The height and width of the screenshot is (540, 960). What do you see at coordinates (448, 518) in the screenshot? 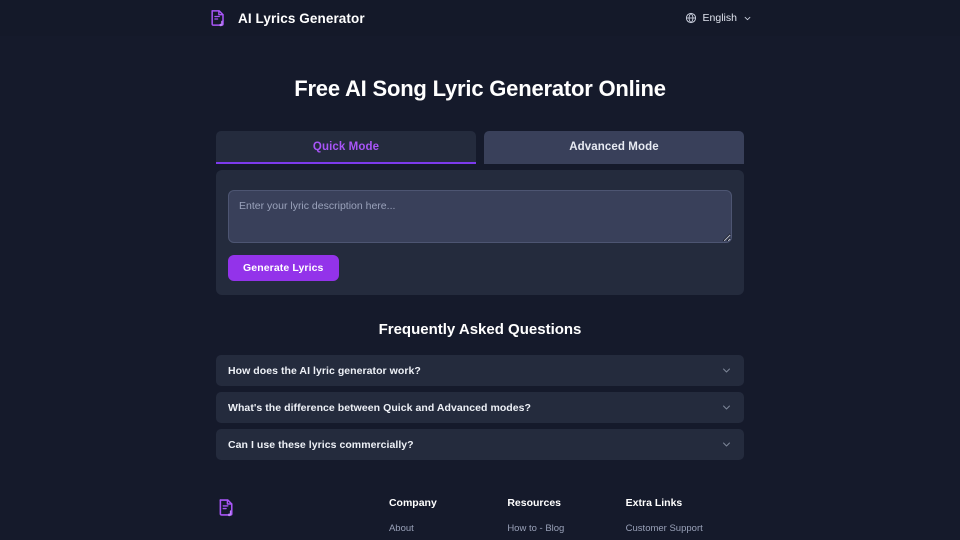
I see `footer-column-company: Company About Features` at bounding box center [448, 518].